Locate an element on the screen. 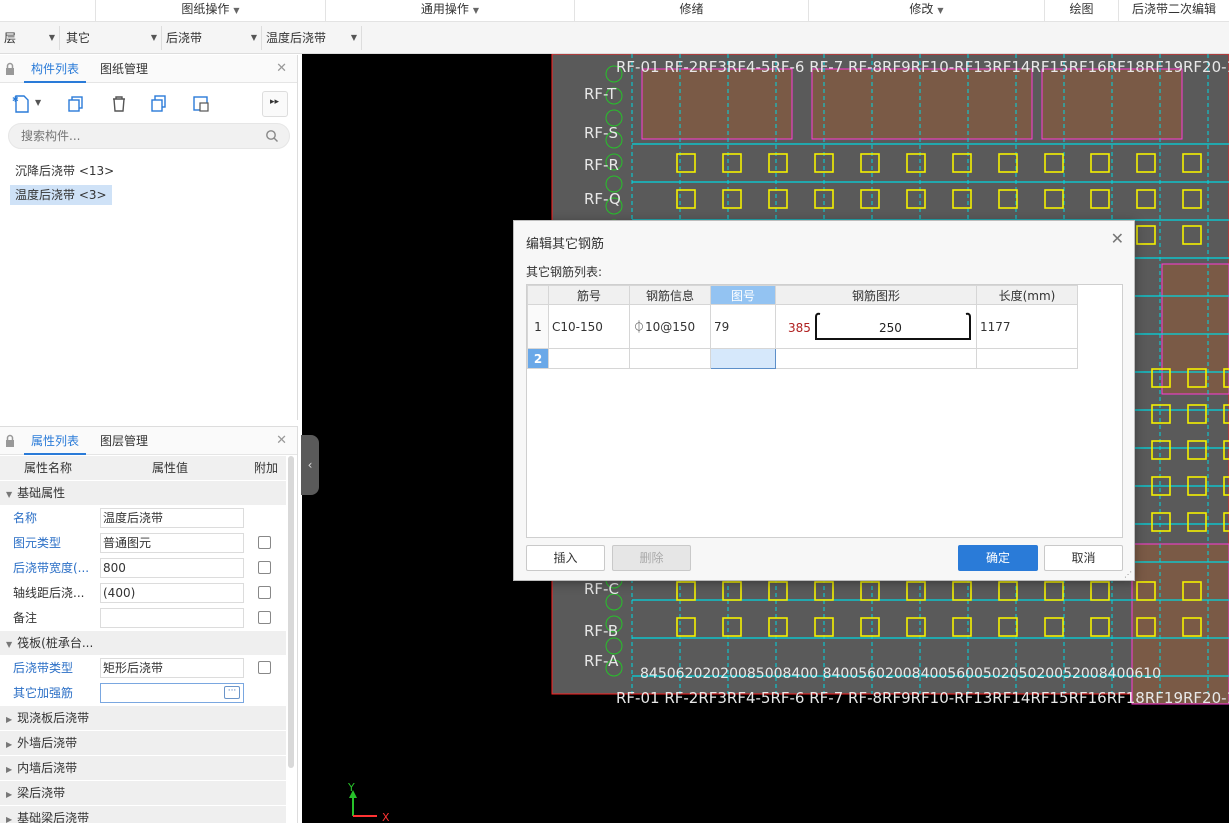 This screenshot has height=823, width=1229. new-component-button: ✱ is located at coordinates (21, 104).